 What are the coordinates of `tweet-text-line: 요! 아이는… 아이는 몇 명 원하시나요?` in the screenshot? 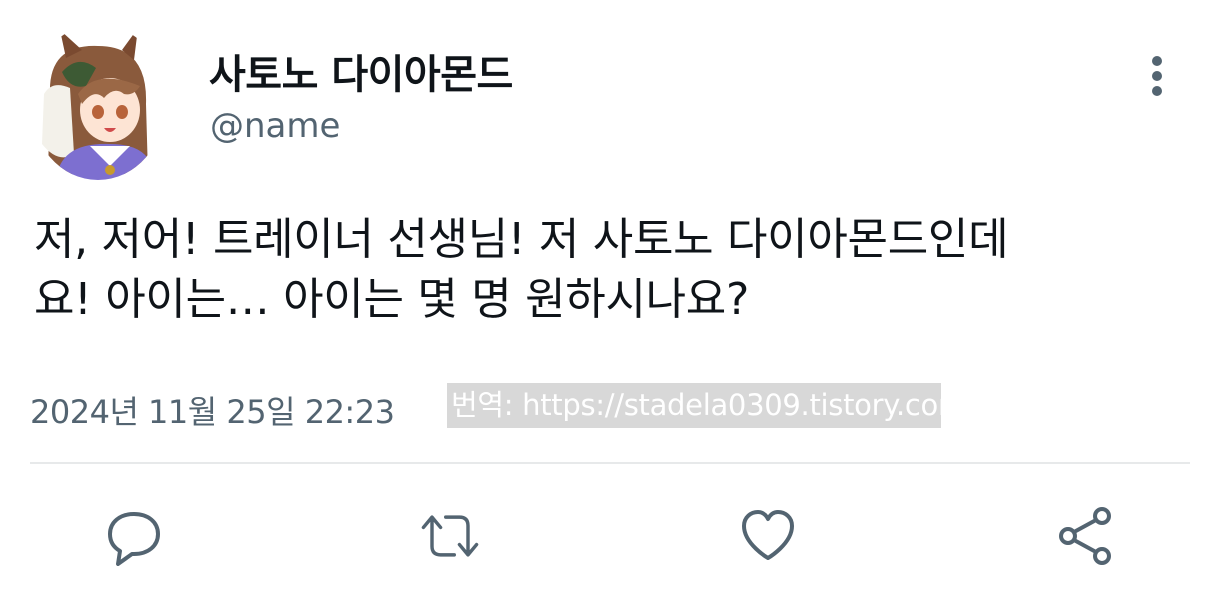 It's located at (392, 299).